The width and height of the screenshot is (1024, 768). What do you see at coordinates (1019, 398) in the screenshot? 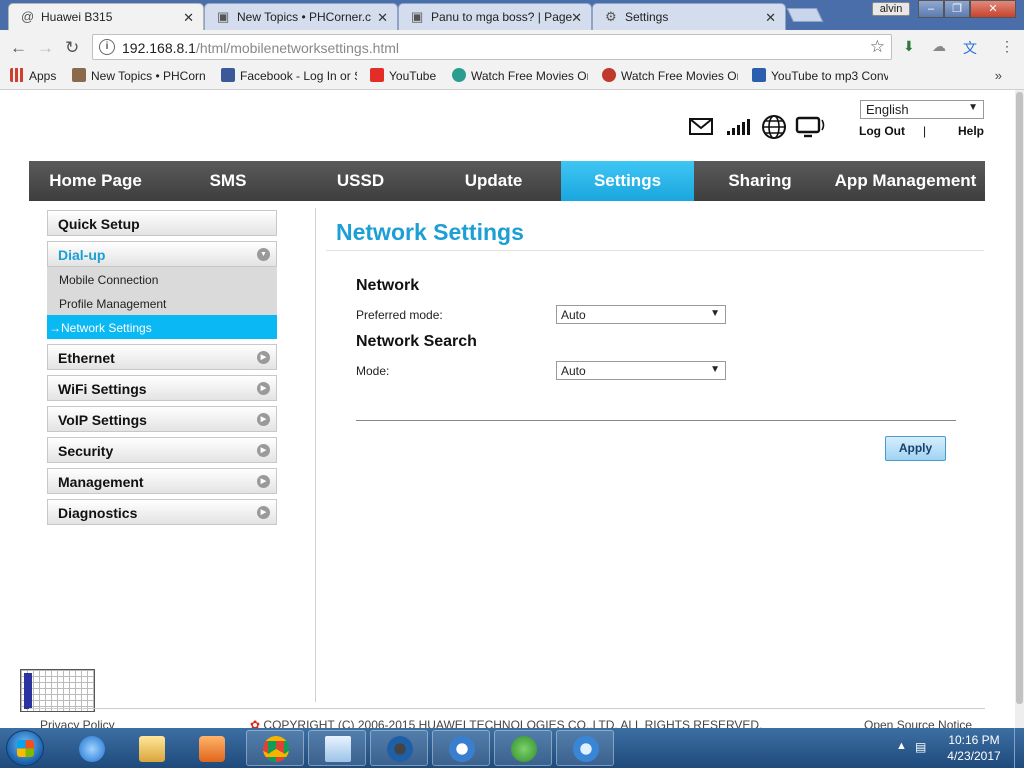
I see `scrollbar-thumb` at bounding box center [1019, 398].